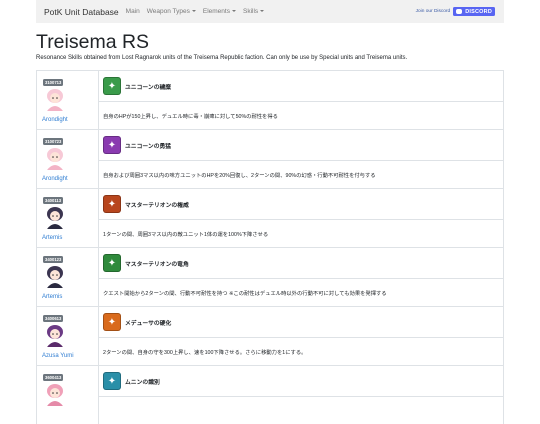 Image resolution: width=540 pixels, height=424 pixels. I want to click on skill-header: ✦ ユニコーンの勇猛, so click(301, 145).